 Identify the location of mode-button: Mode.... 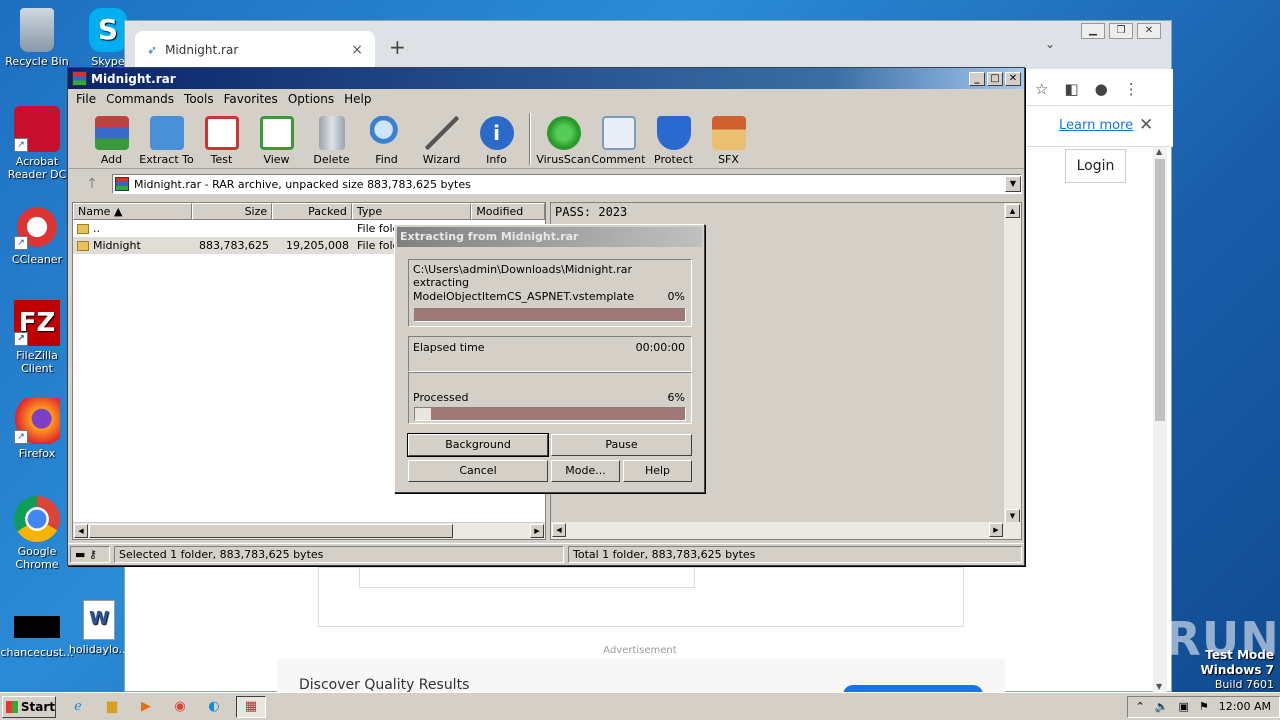
(585, 471).